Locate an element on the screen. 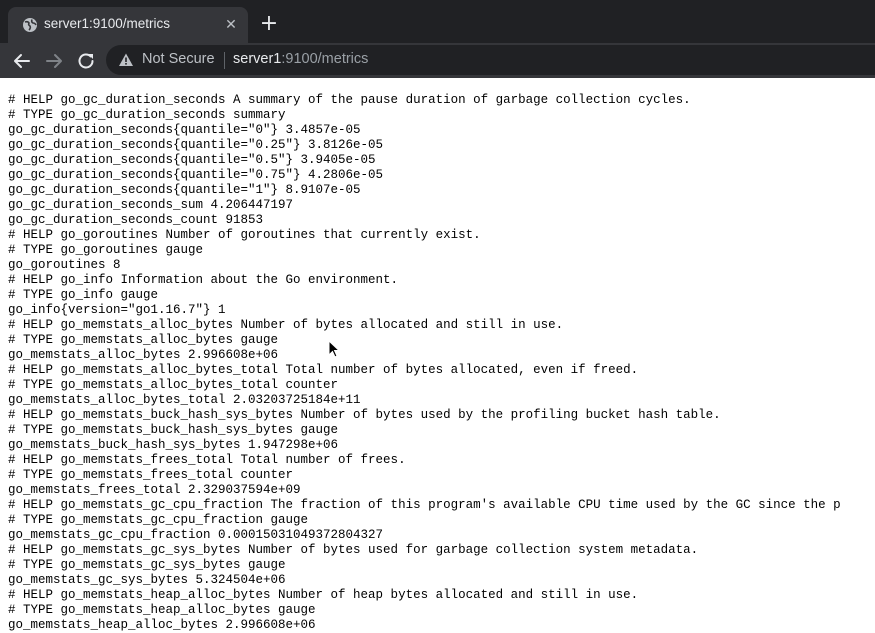 This screenshot has width=875, height=633. arrow-right-icon is located at coordinates (54, 61).